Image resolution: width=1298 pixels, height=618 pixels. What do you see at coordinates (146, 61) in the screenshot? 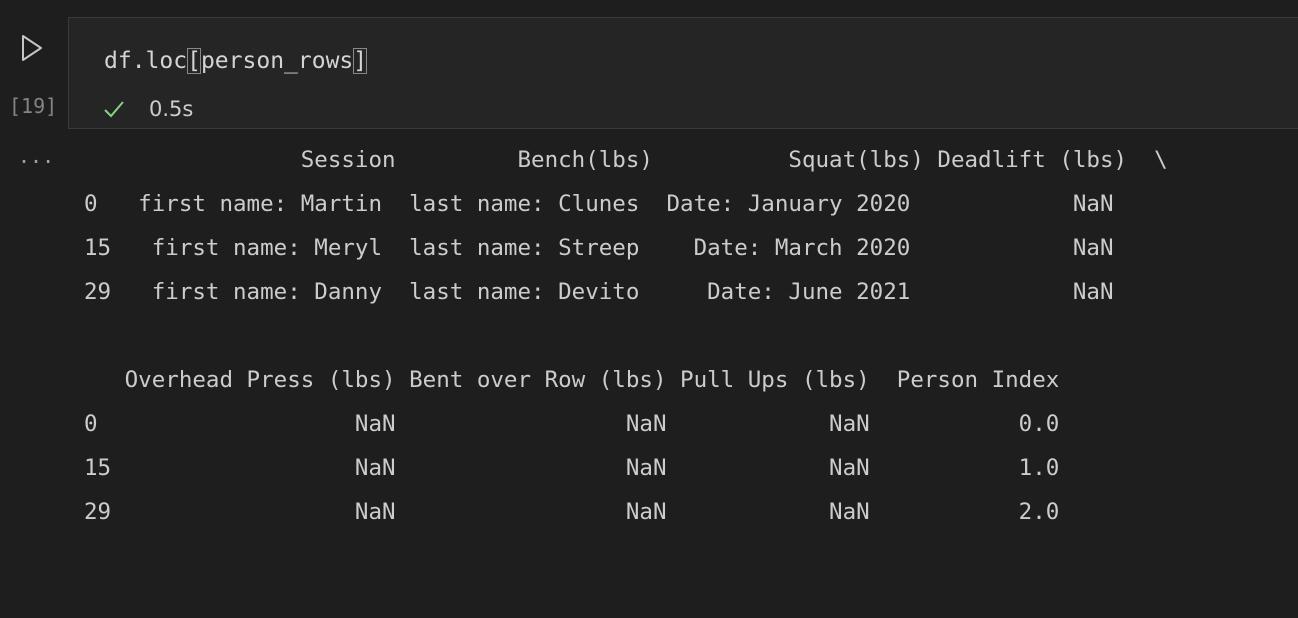
I see `code-prefix: df.loc` at bounding box center [146, 61].